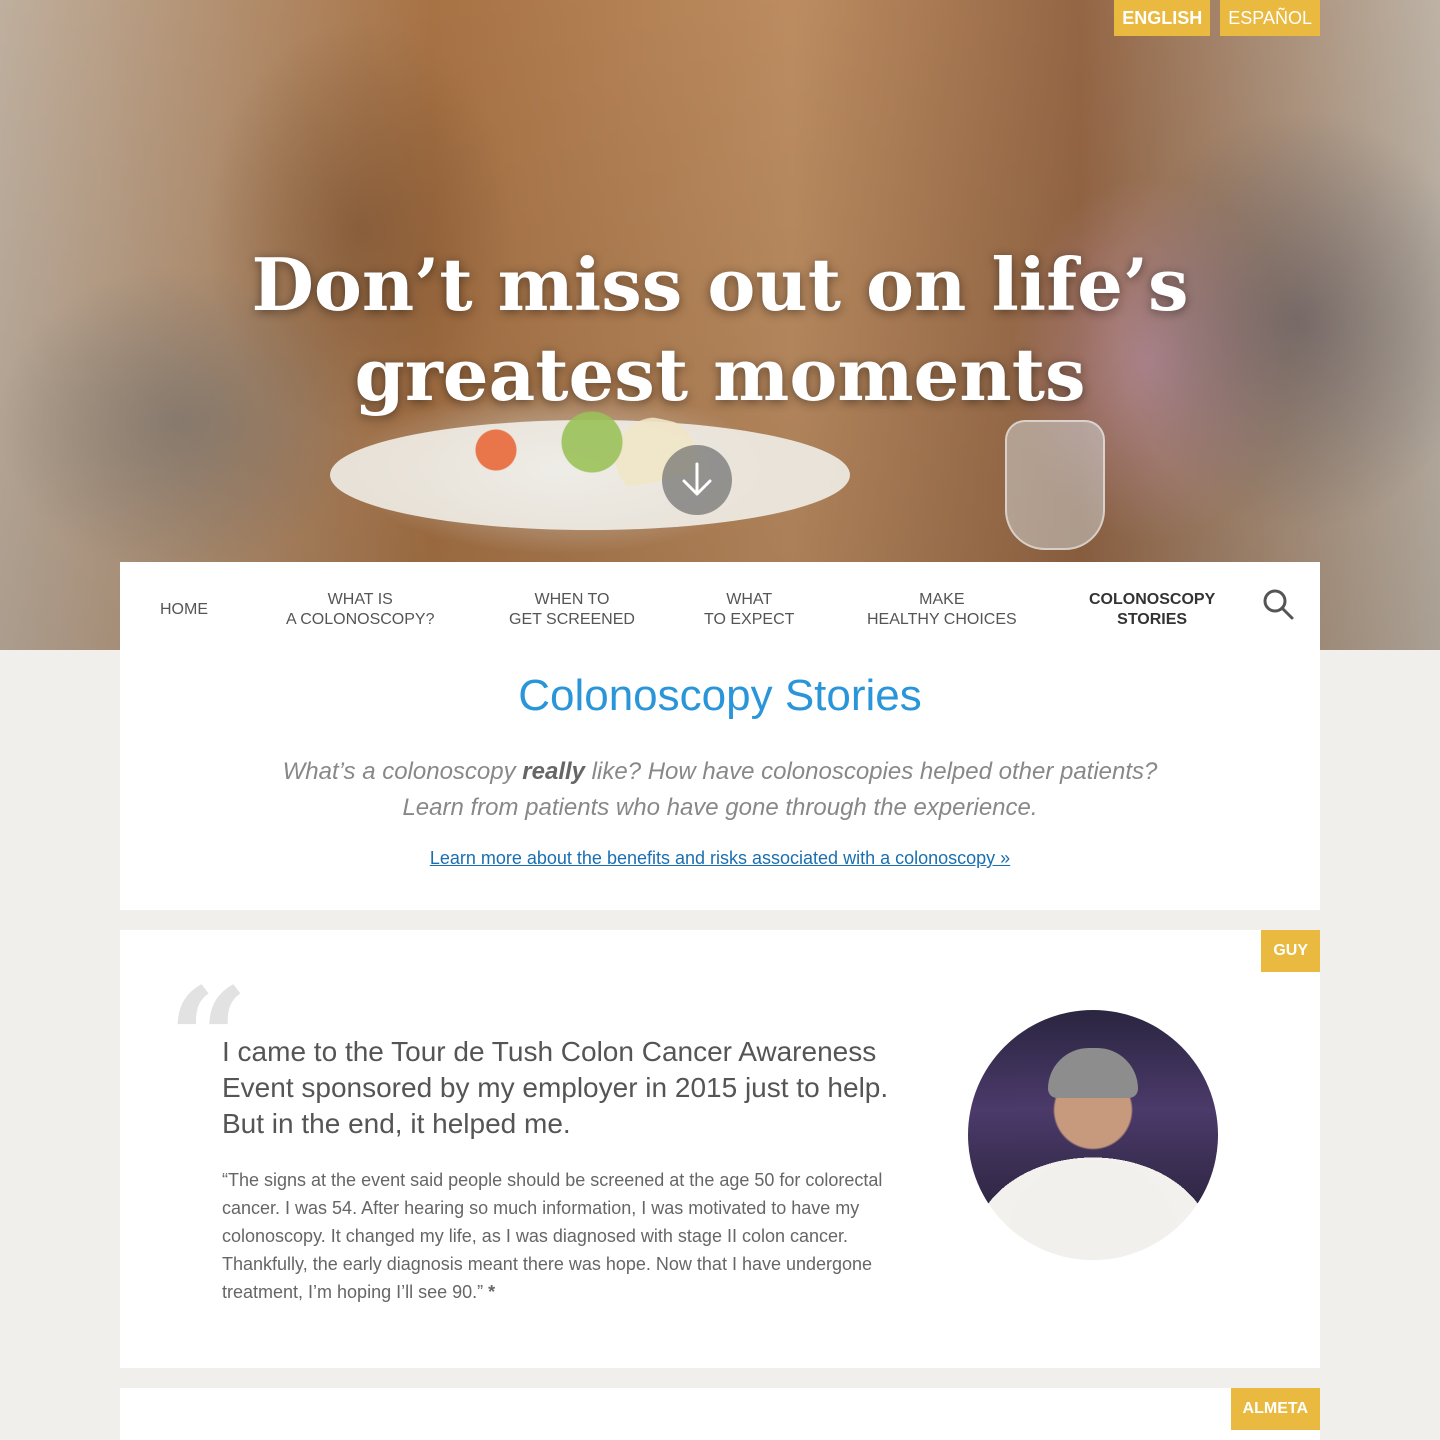 The image size is (1440, 1440). What do you see at coordinates (942, 610) in the screenshot?
I see `nav-item-make-healthy-choices: MAKE HEALTHY CHOICES` at bounding box center [942, 610].